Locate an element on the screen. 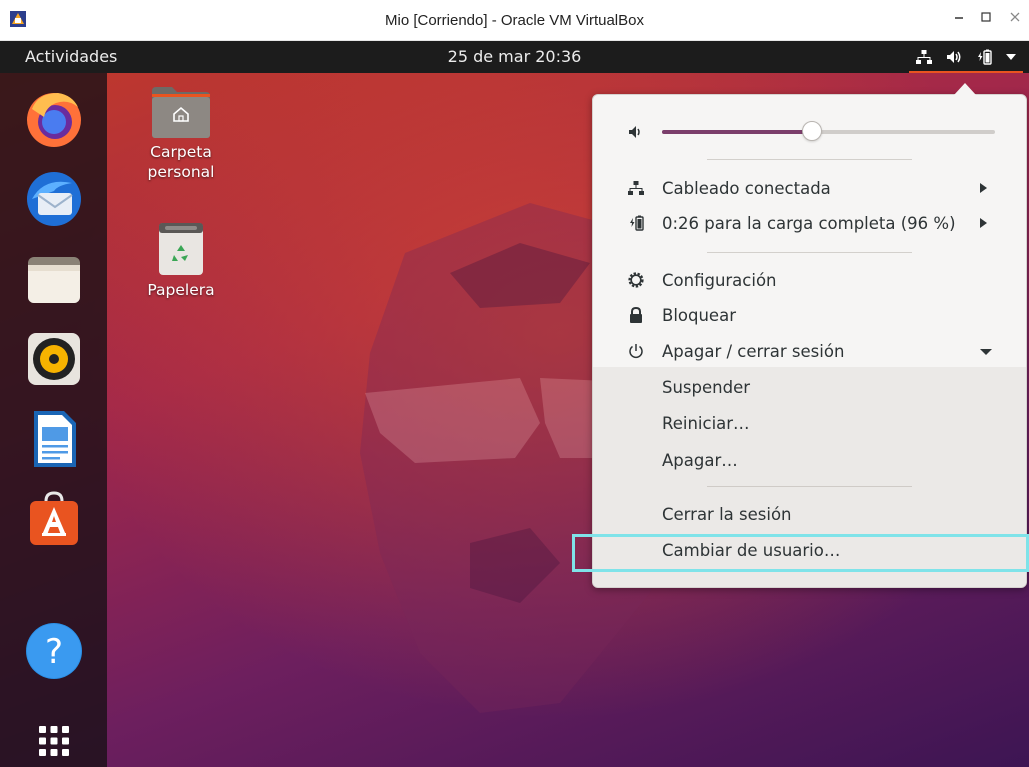 This screenshot has width=1029, height=767. software-center-icon is located at coordinates (54, 518).